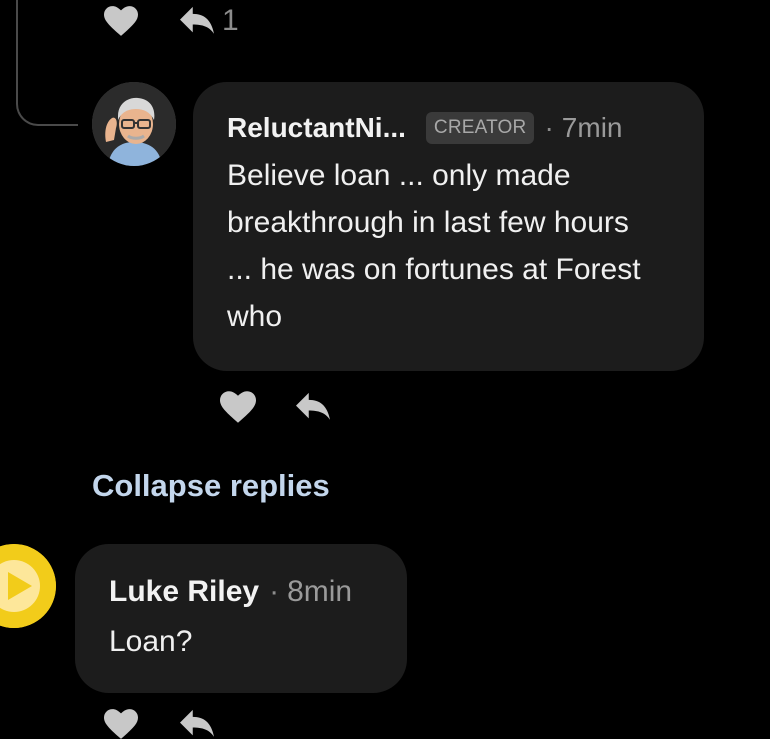  What do you see at coordinates (47, 63) in the screenshot?
I see `thread-connector-line` at bounding box center [47, 63].